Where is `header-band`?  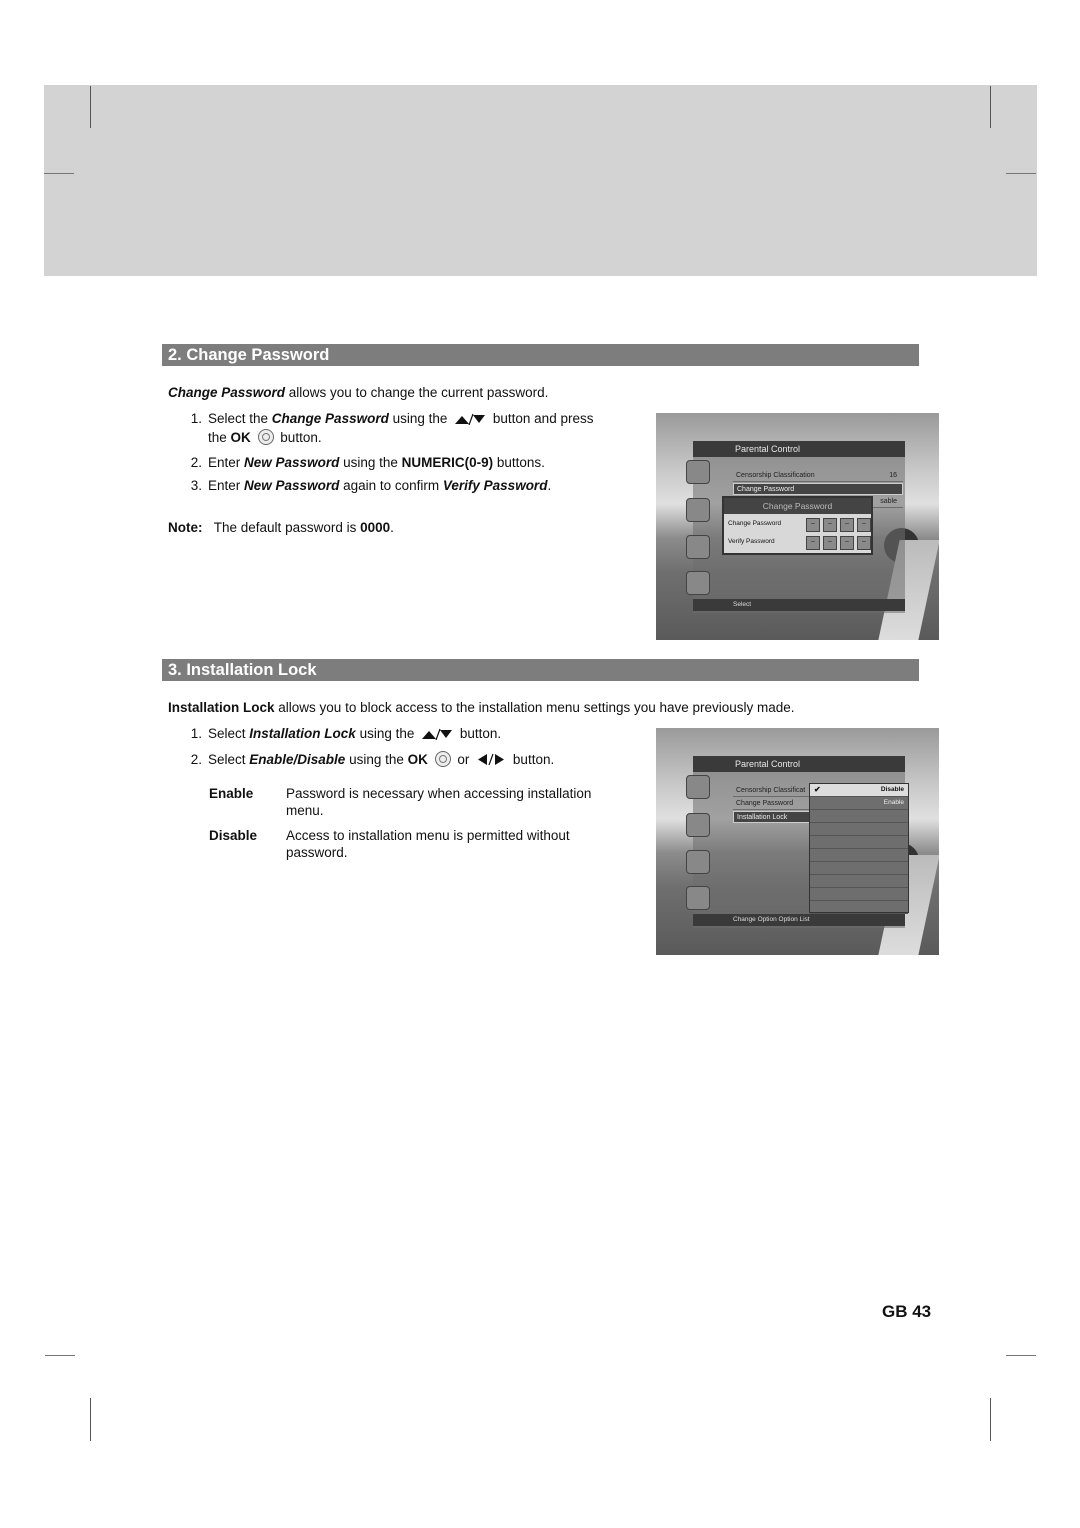
header-band is located at coordinates (540, 180).